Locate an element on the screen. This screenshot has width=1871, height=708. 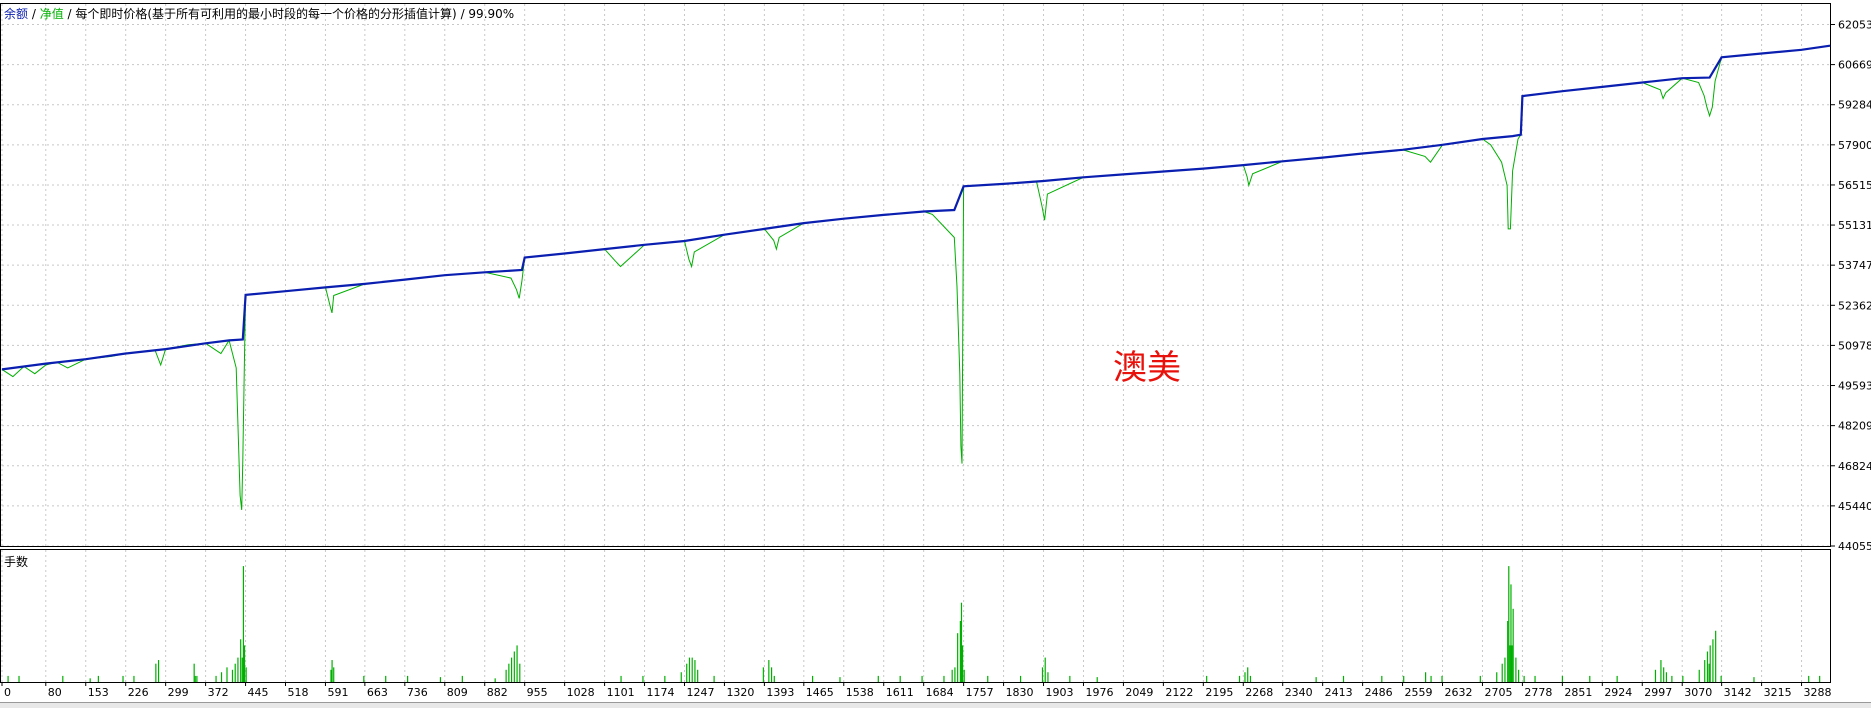
x-tick-label: 372 is located at coordinates (218, 692).